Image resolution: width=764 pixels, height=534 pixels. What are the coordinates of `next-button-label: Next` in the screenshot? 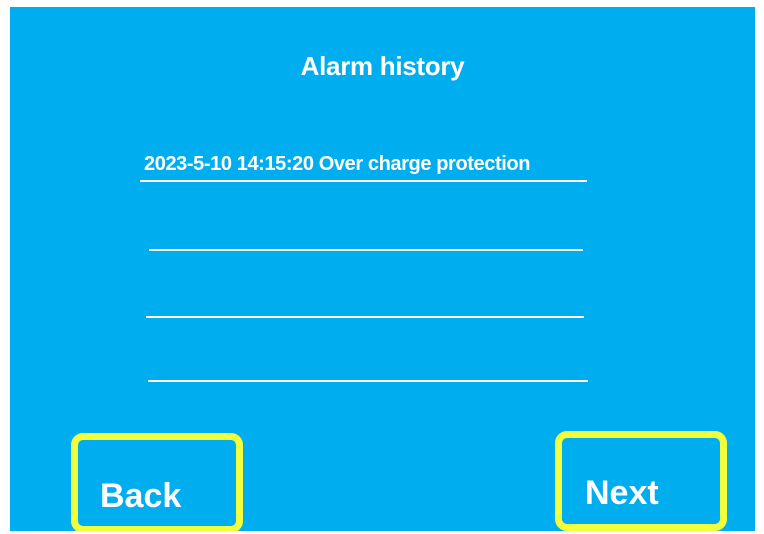 It's located at (622, 493).